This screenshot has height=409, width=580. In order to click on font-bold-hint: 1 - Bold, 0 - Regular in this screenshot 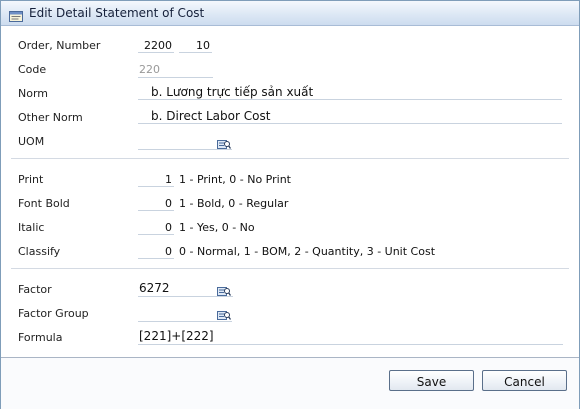, I will do `click(234, 203)`.